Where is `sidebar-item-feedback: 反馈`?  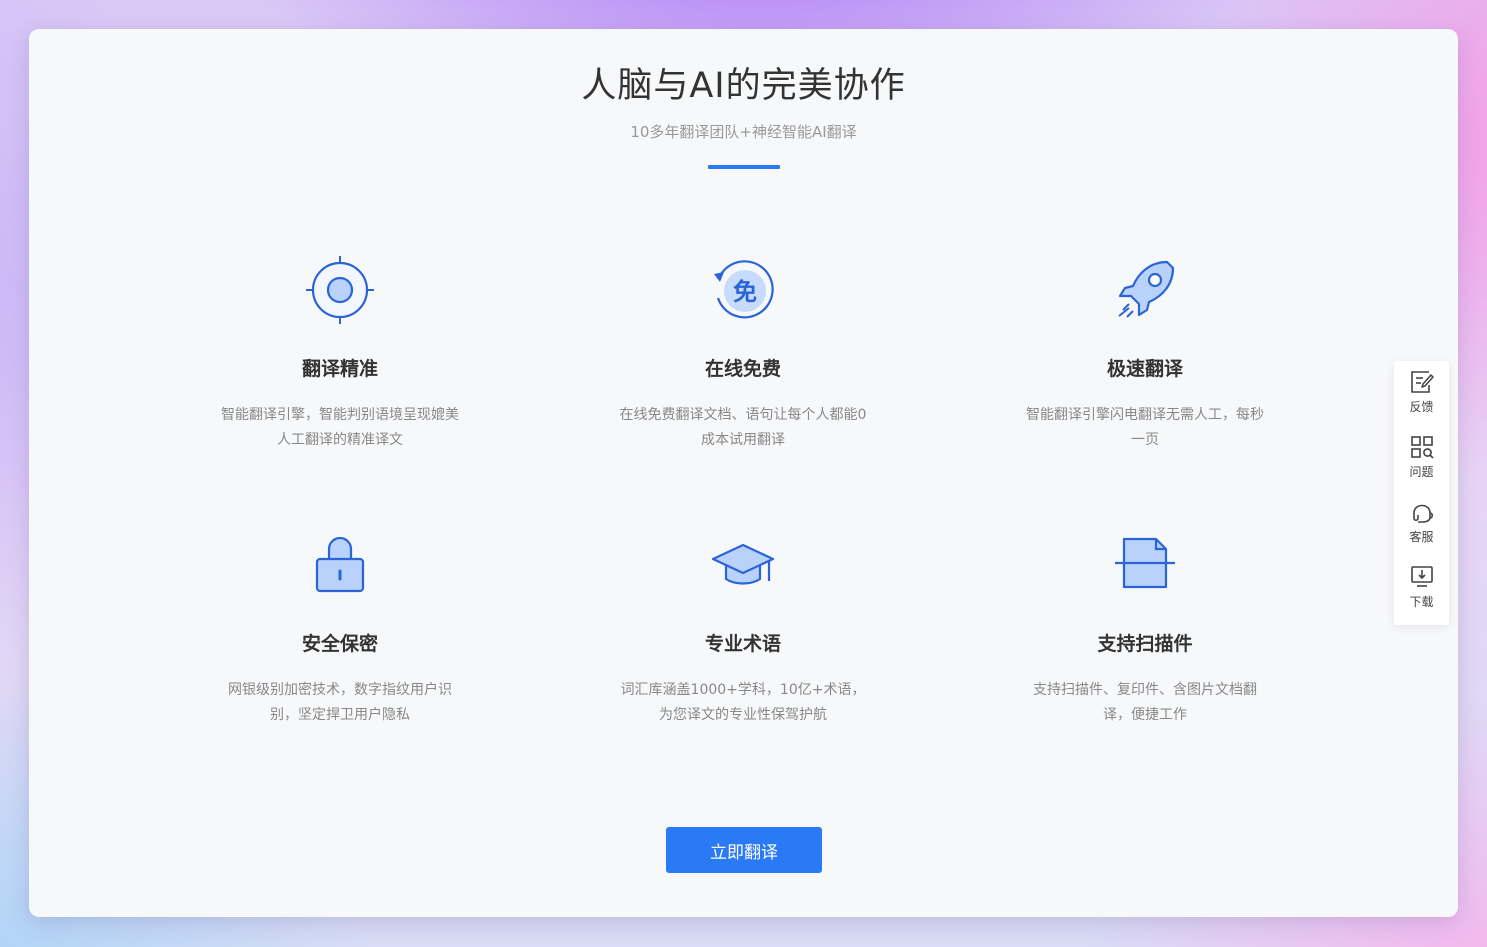 sidebar-item-feedback: 反馈 is located at coordinates (1421, 401).